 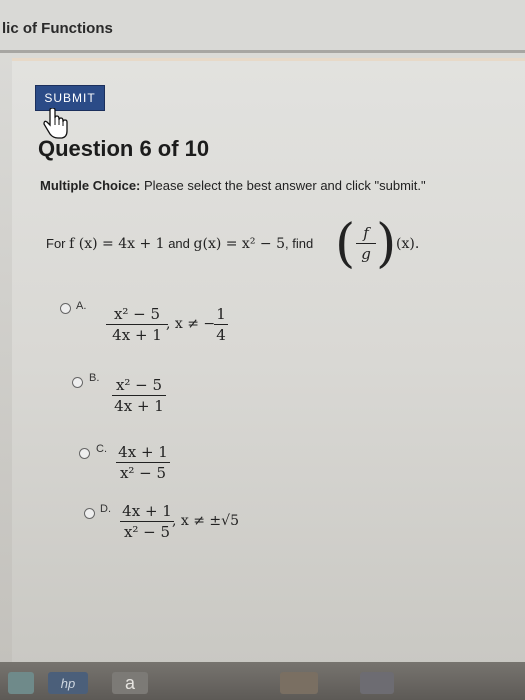 I want to click on option-a-cond-num: 1, so click(x=221, y=314).